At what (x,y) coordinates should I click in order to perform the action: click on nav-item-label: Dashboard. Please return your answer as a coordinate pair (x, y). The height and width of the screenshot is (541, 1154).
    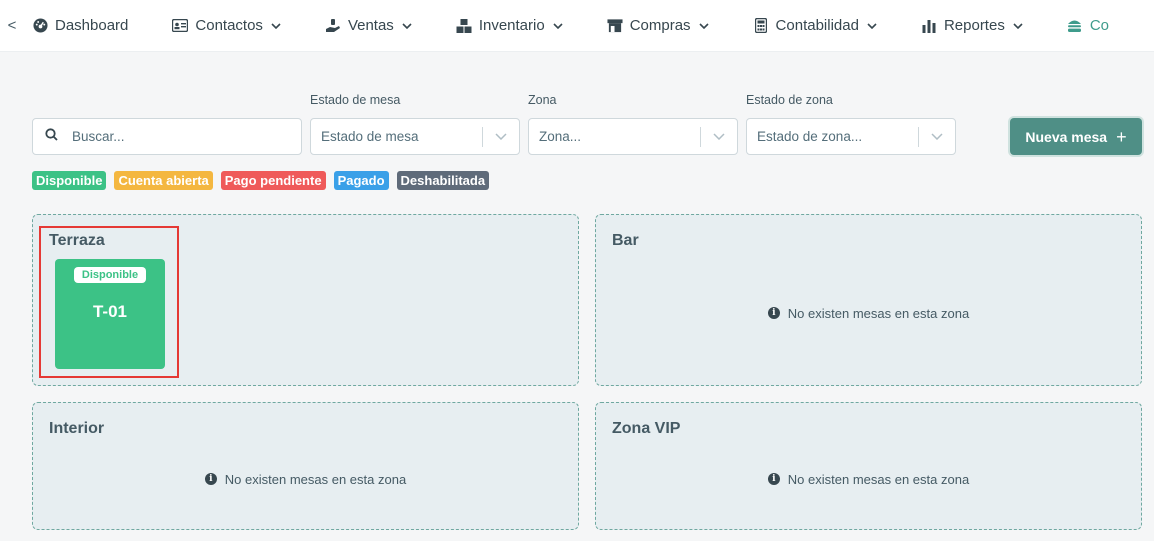
    Looking at the image, I should click on (92, 25).